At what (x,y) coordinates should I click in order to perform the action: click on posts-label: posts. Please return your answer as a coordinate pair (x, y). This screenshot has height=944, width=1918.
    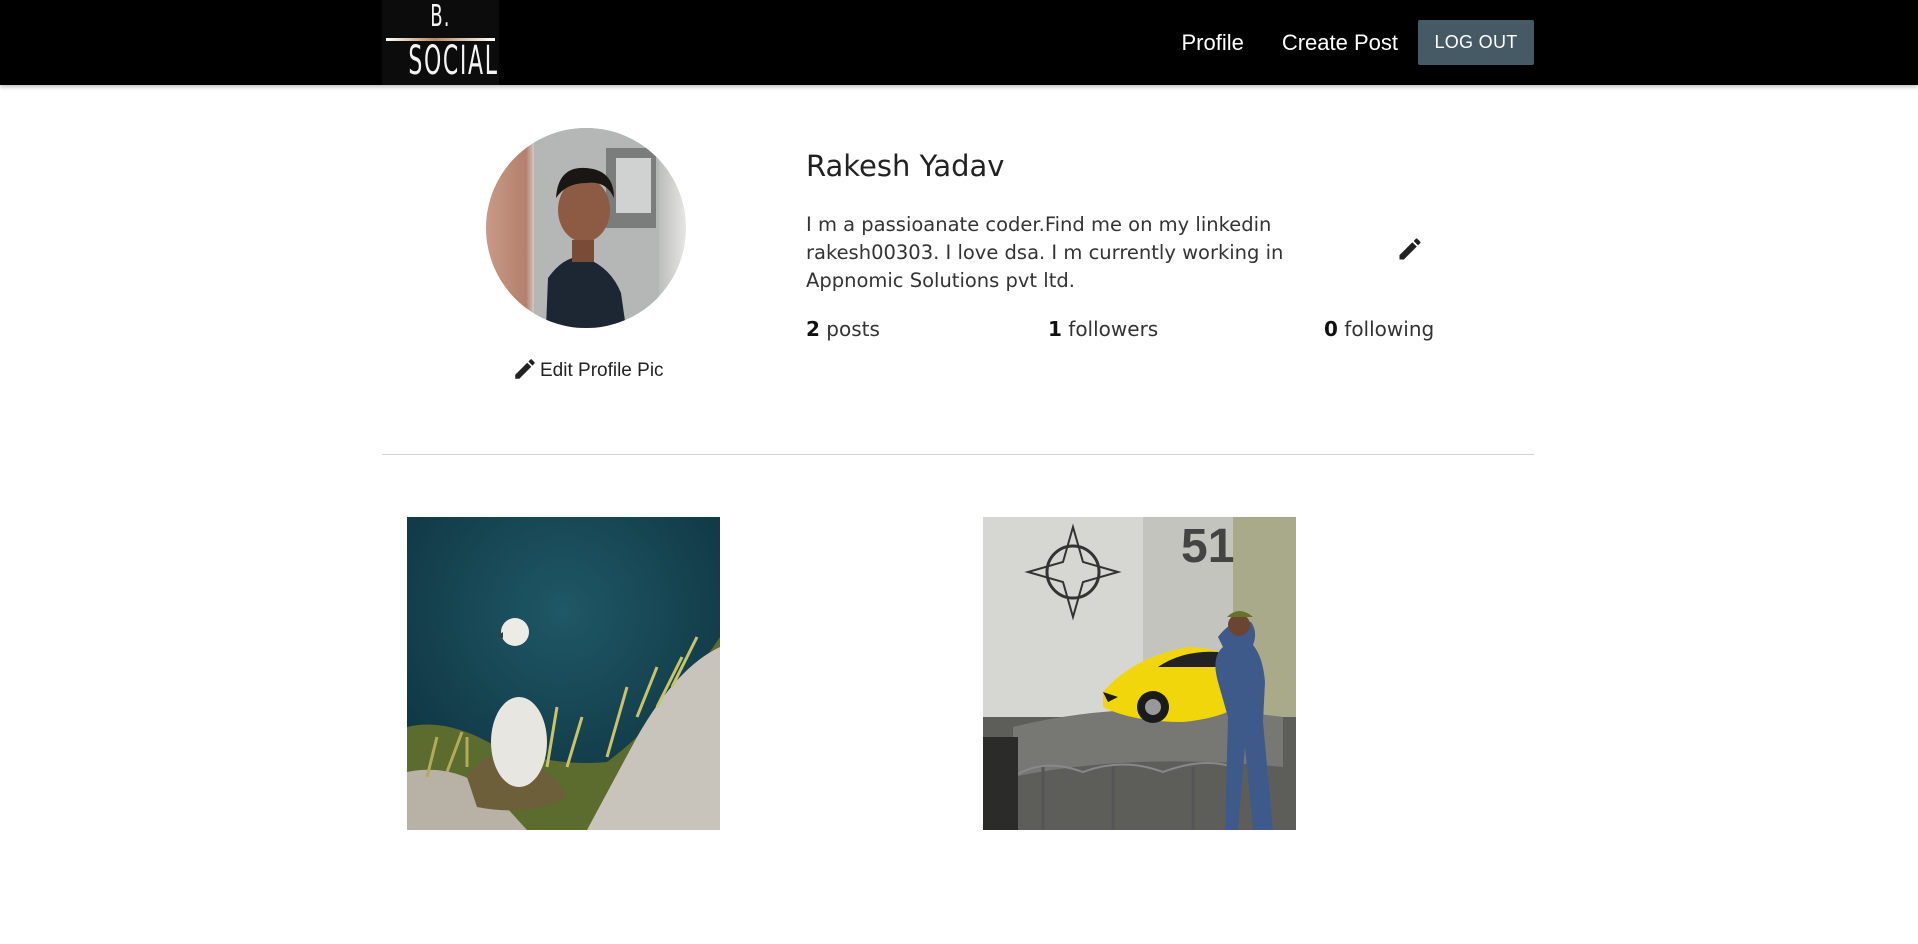
    Looking at the image, I should click on (853, 329).